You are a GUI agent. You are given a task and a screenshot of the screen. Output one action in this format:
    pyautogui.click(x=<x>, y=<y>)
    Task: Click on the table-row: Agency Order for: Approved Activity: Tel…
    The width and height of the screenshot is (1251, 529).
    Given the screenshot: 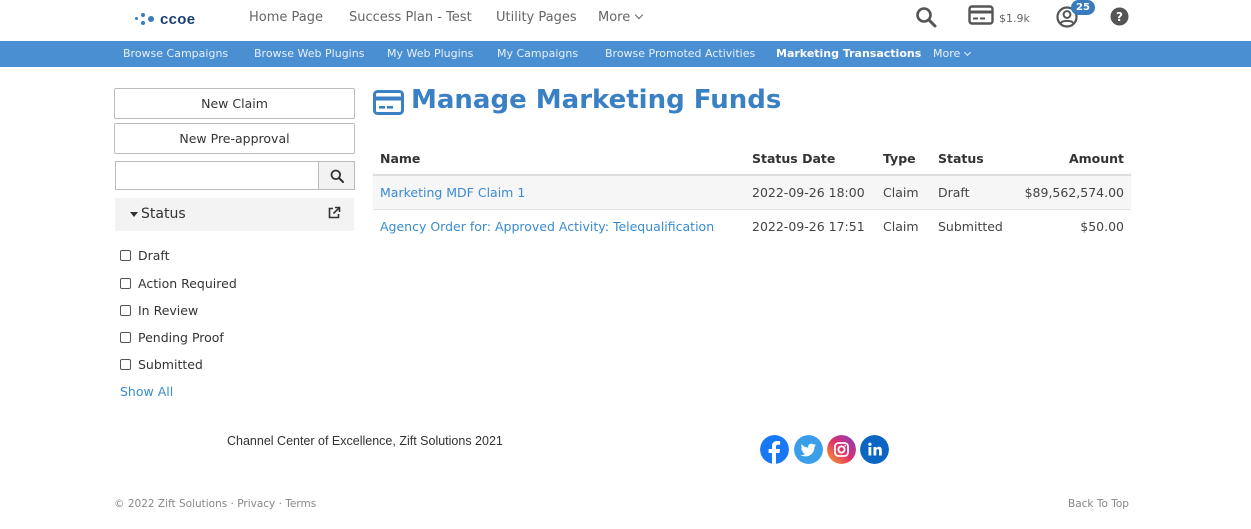 What is the action you would take?
    pyautogui.click(x=752, y=226)
    